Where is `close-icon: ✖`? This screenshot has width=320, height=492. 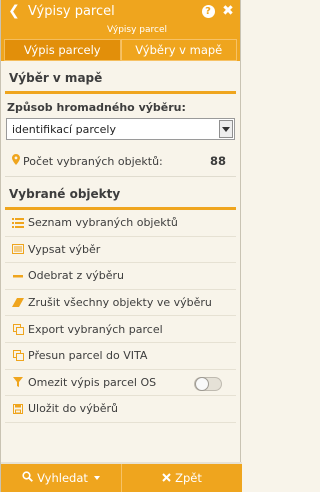
close-icon: ✖ is located at coordinates (228, 11).